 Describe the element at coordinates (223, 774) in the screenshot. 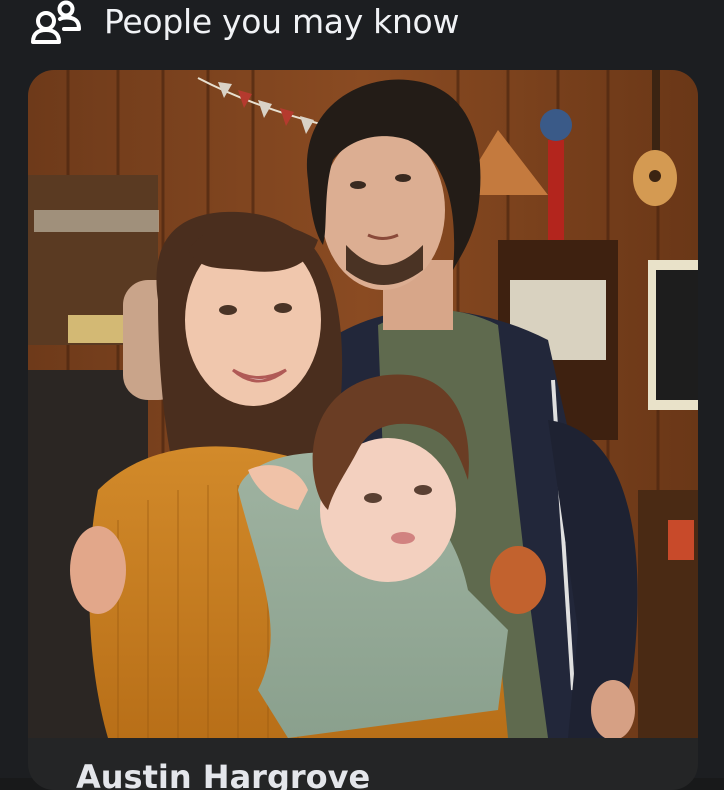

I see `suggestion-name: Austin Hargrove` at that location.